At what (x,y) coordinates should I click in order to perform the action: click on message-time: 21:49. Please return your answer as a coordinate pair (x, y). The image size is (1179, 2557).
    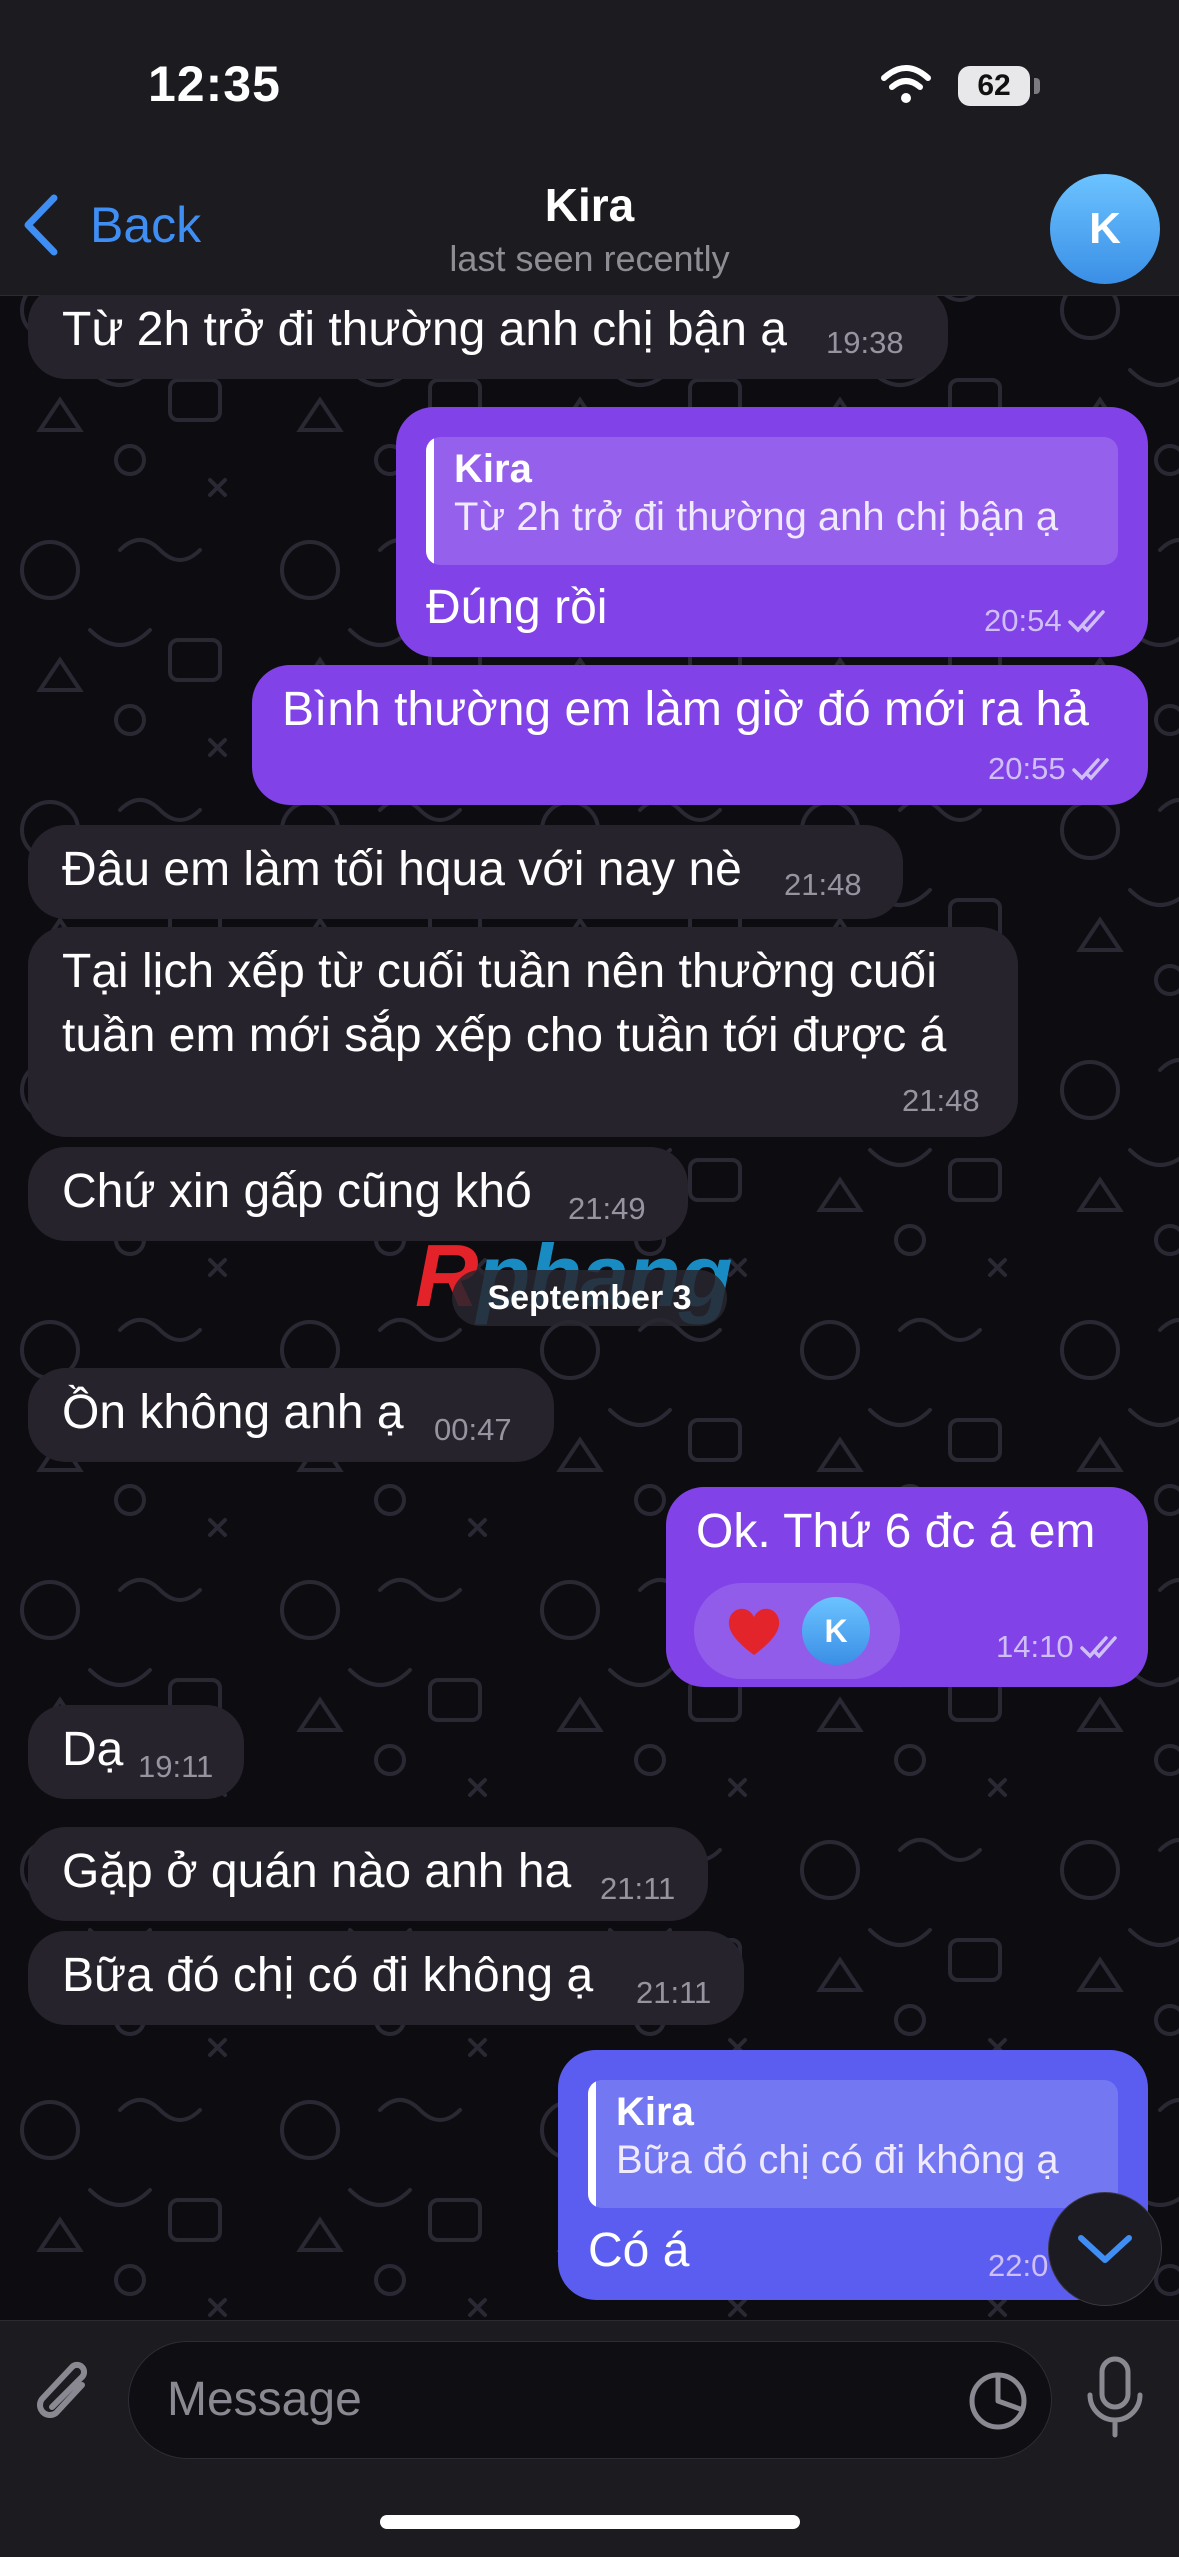
    Looking at the image, I should click on (607, 1208).